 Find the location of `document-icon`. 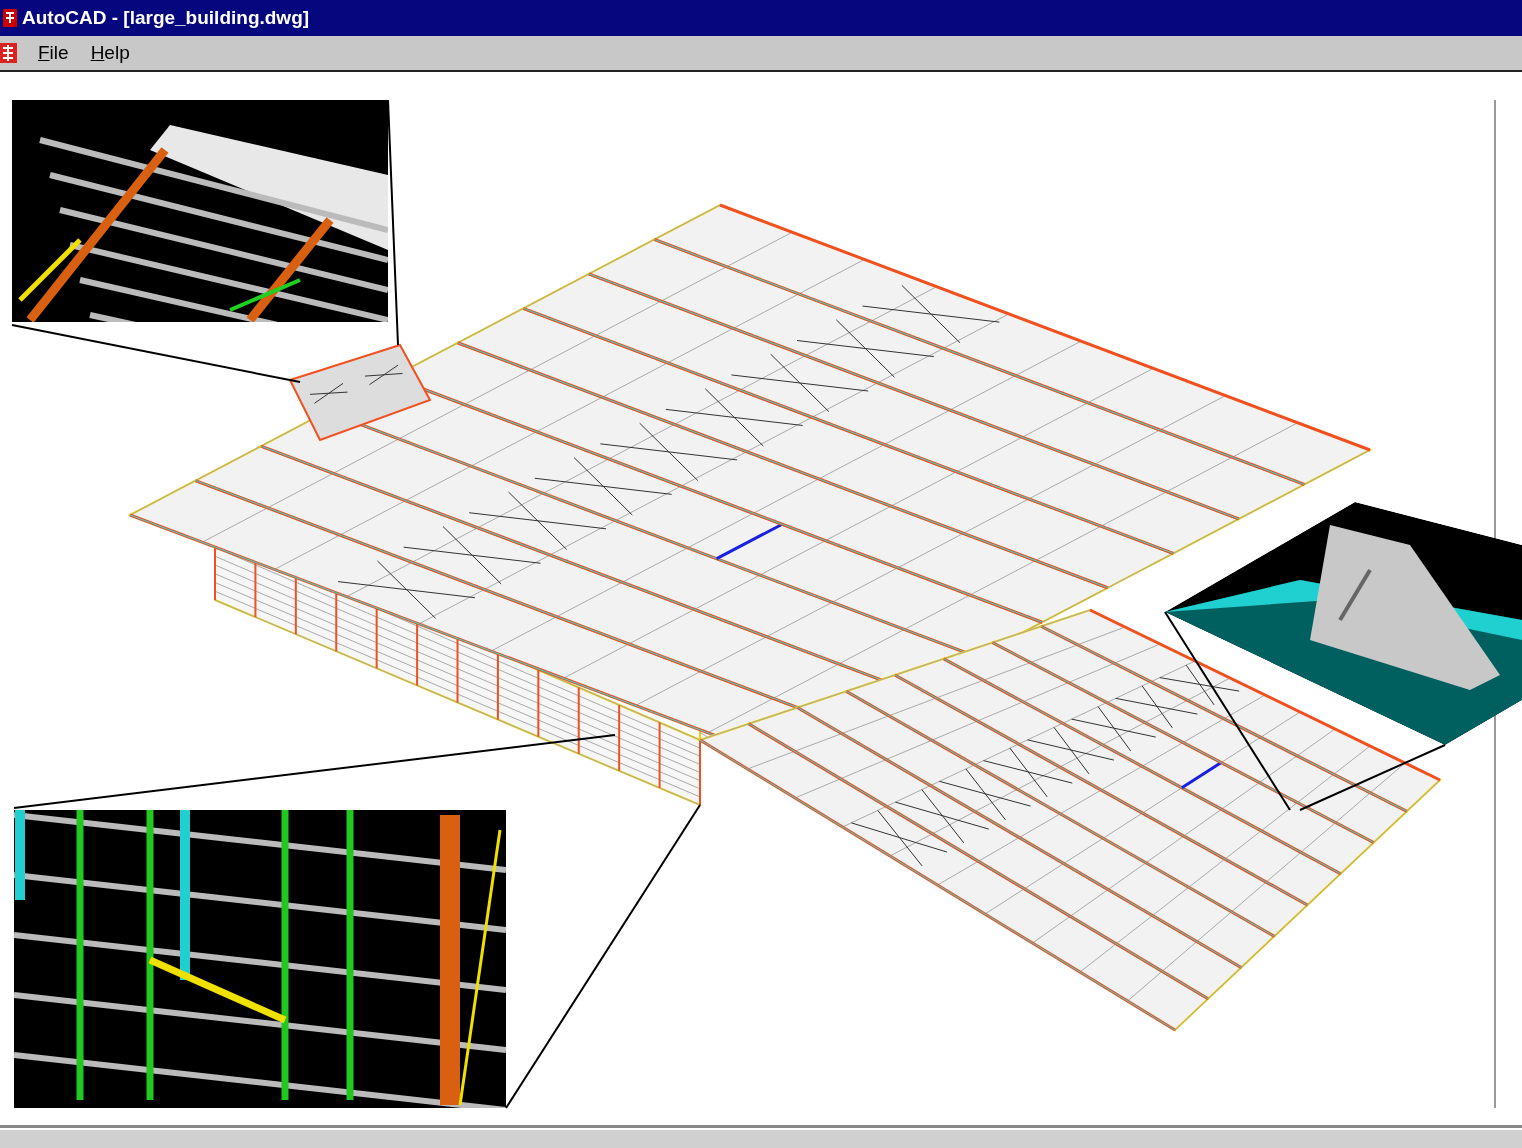

document-icon is located at coordinates (9, 53).